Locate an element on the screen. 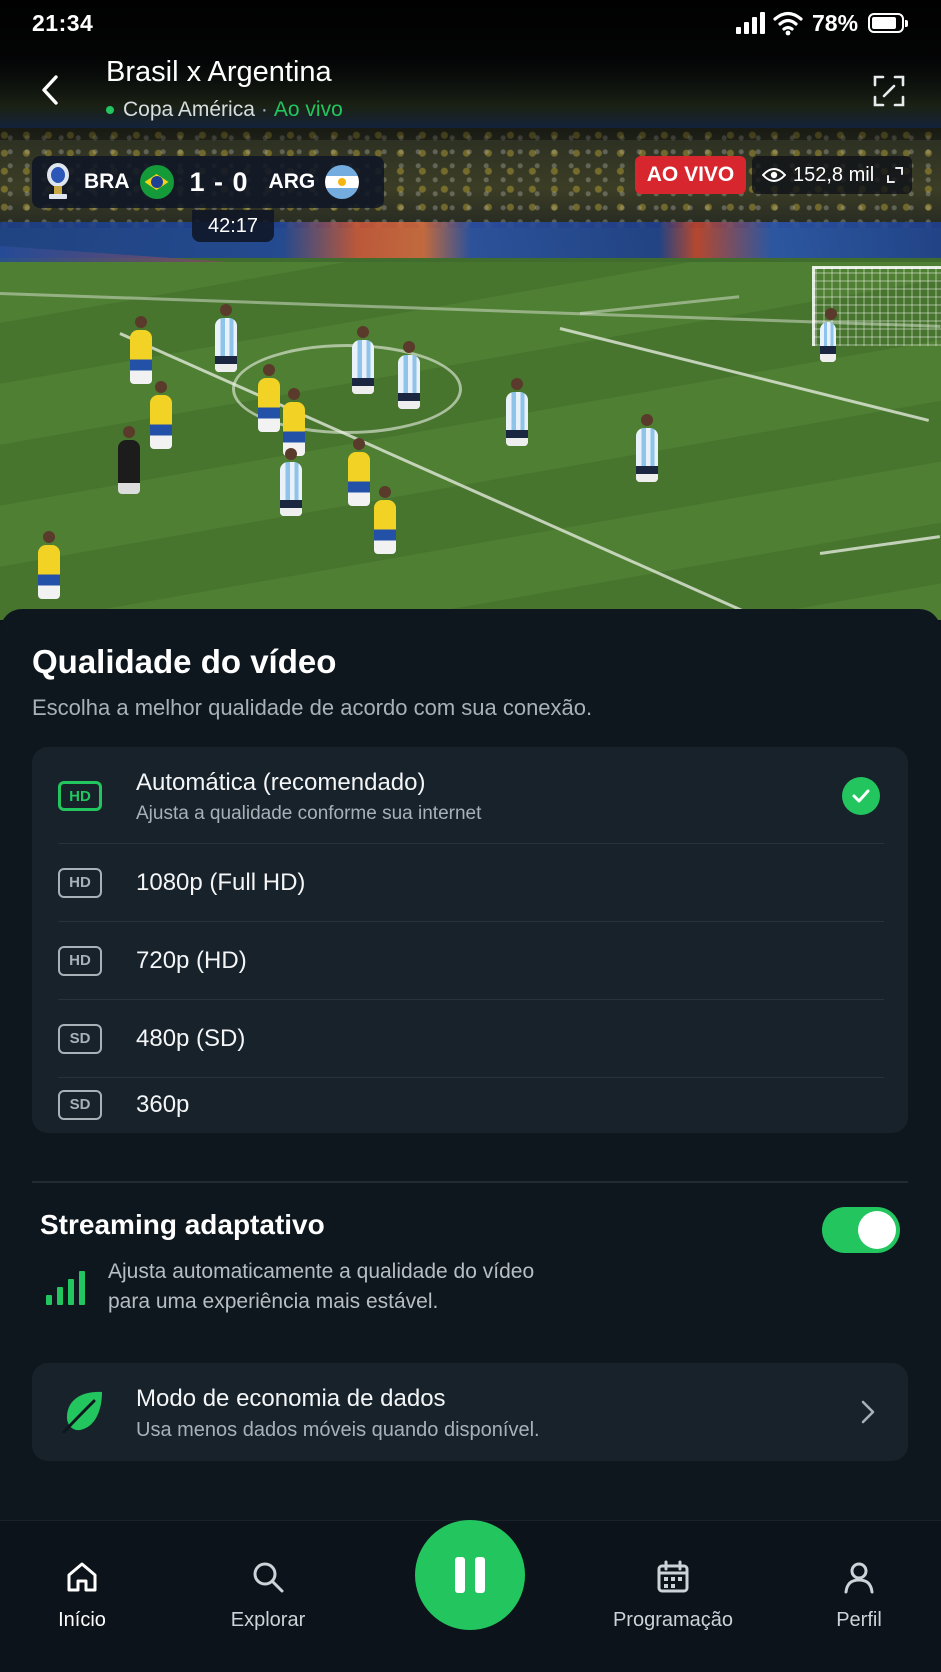 This screenshot has width=941, height=1672. selected-check-icon is located at coordinates (861, 796).